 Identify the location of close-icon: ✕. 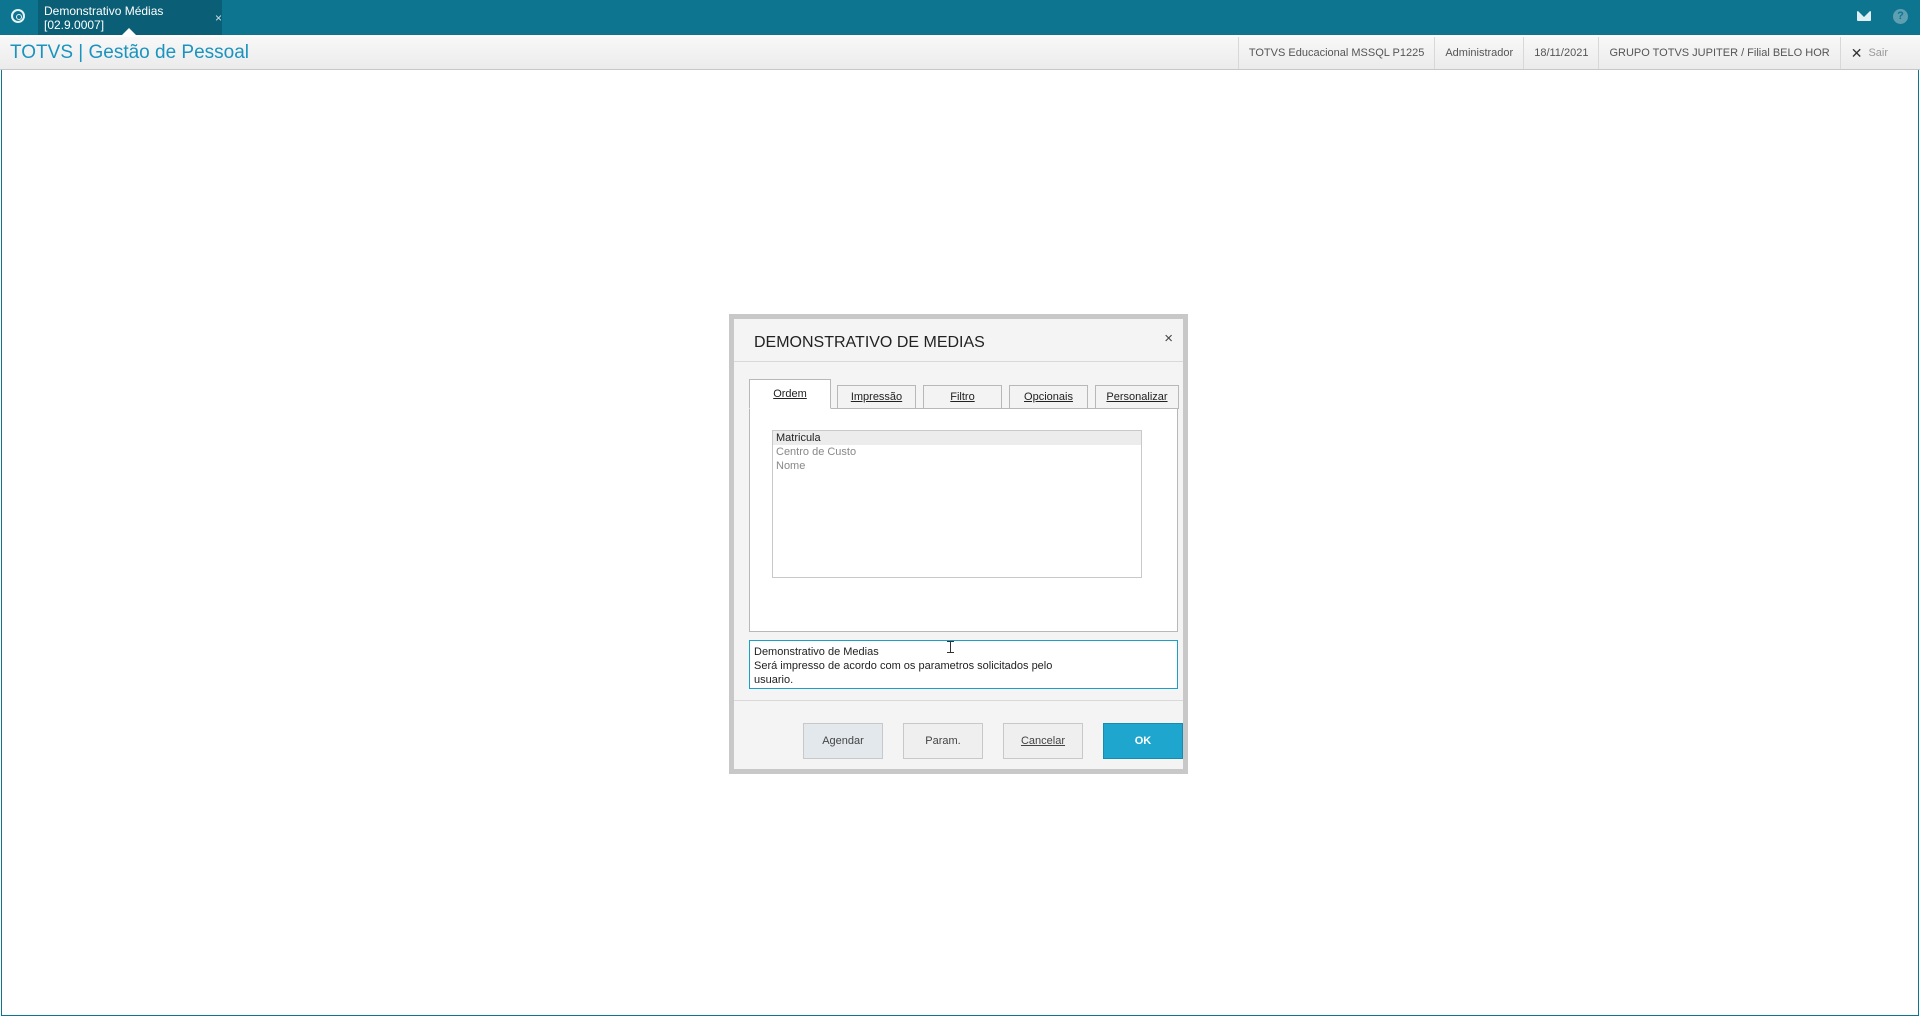
(1856, 53).